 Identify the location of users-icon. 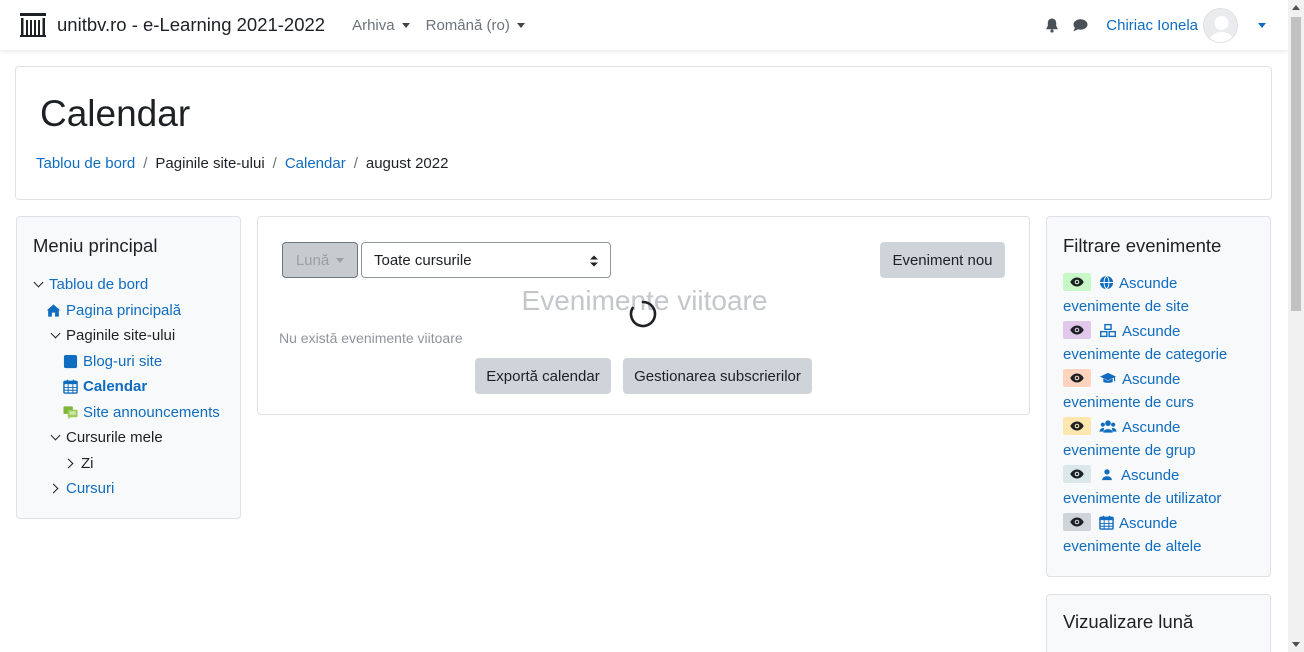
(1108, 426).